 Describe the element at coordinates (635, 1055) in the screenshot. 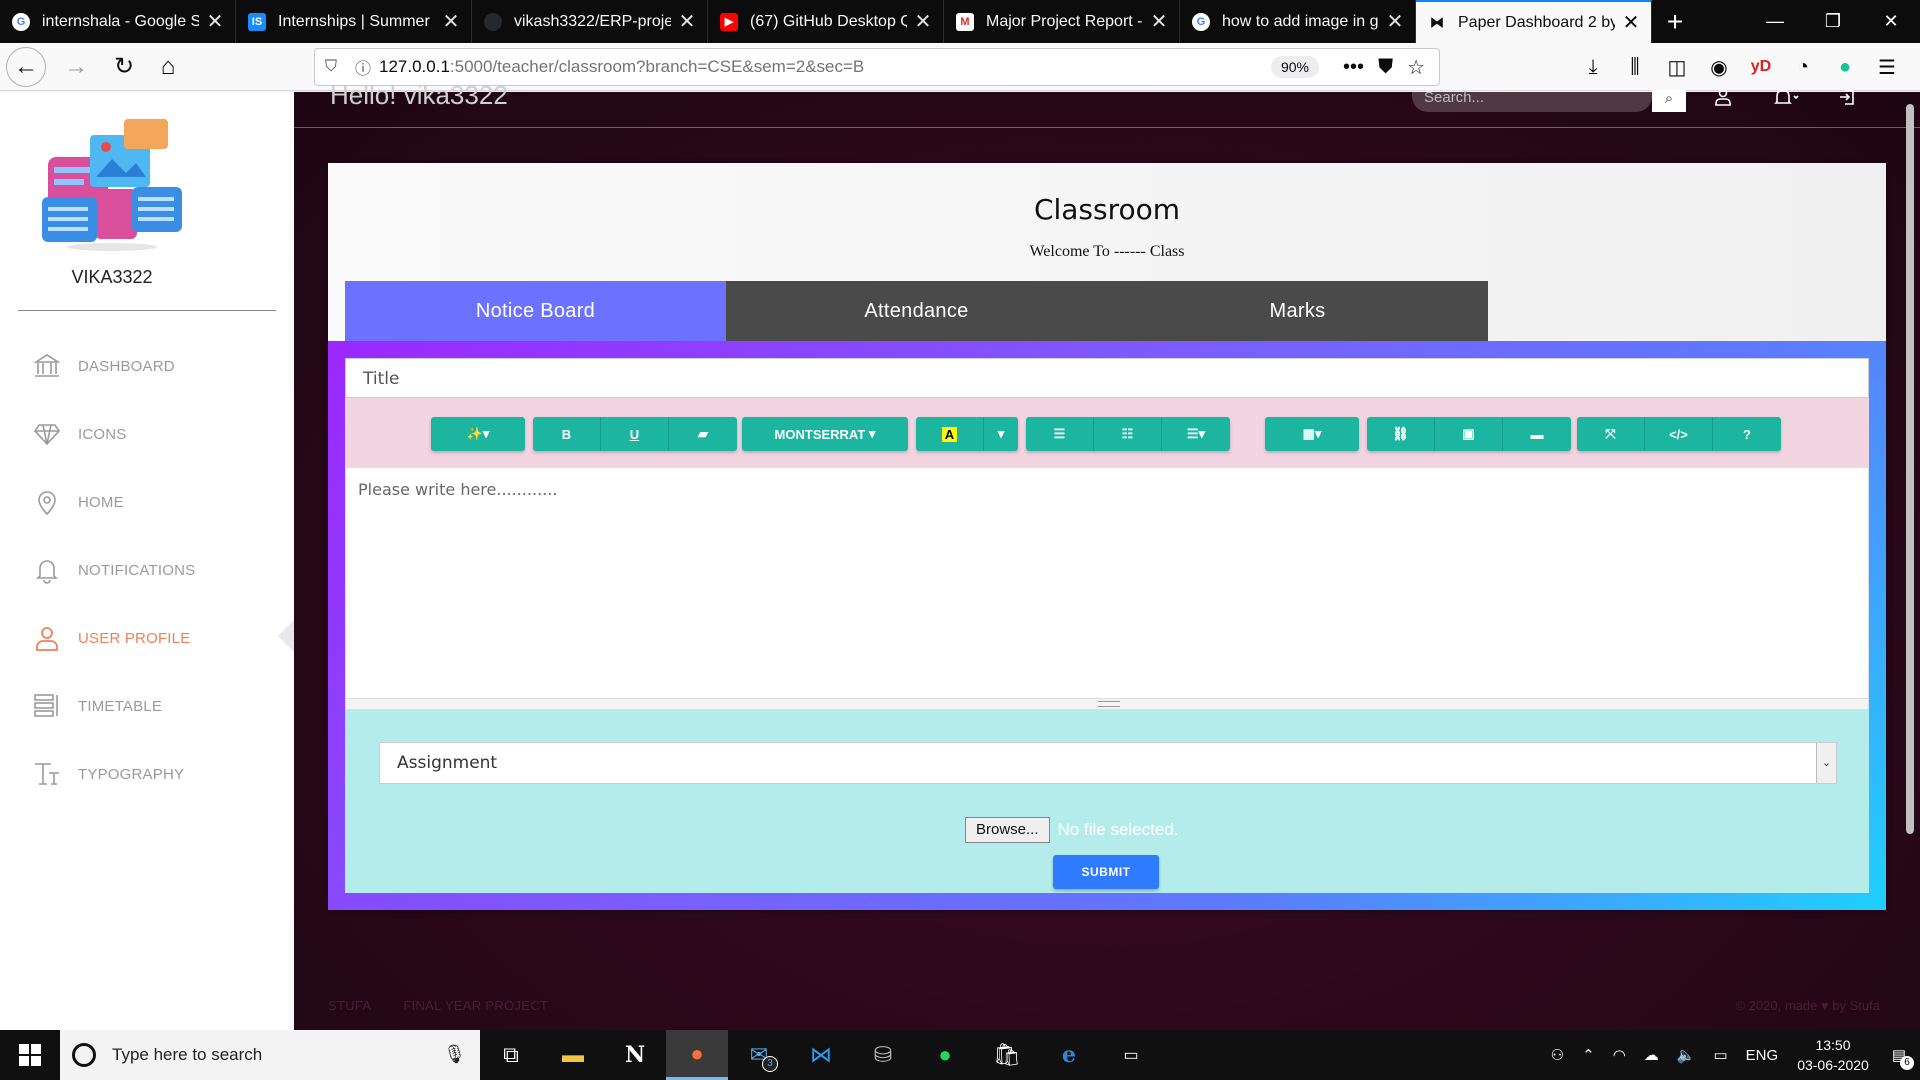

I see `notion-icon: N` at that location.